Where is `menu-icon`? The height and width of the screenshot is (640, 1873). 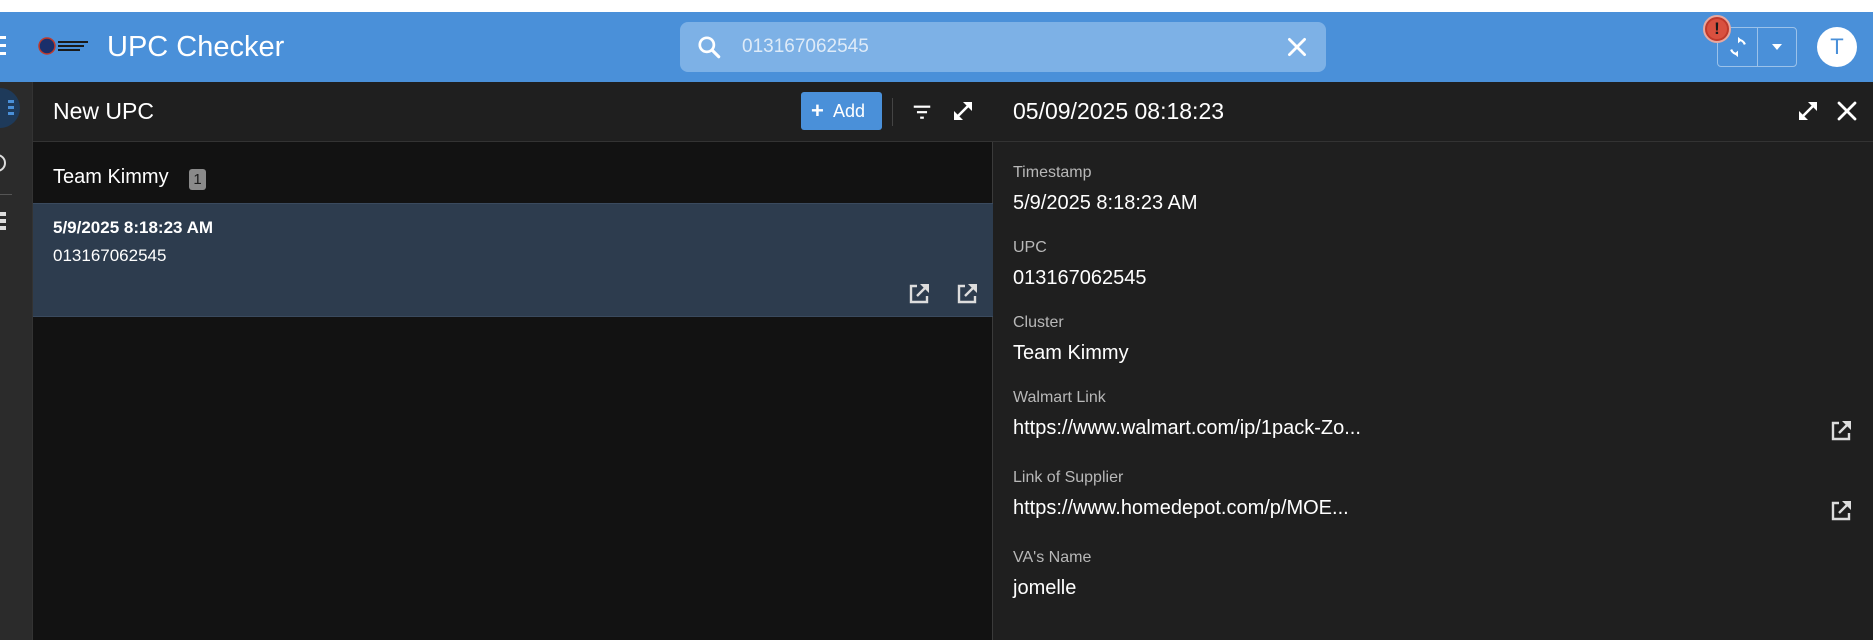
menu-icon is located at coordinates (3, 47).